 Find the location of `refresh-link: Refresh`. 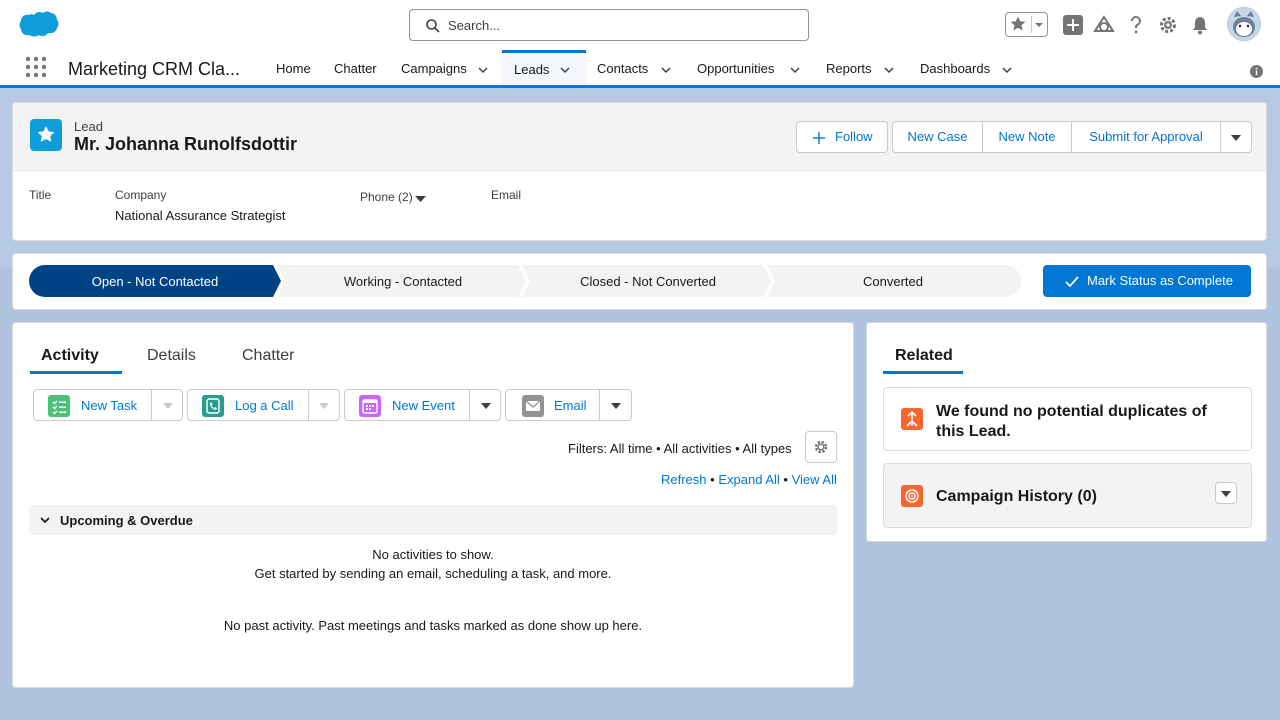

refresh-link: Refresh is located at coordinates (684, 479).